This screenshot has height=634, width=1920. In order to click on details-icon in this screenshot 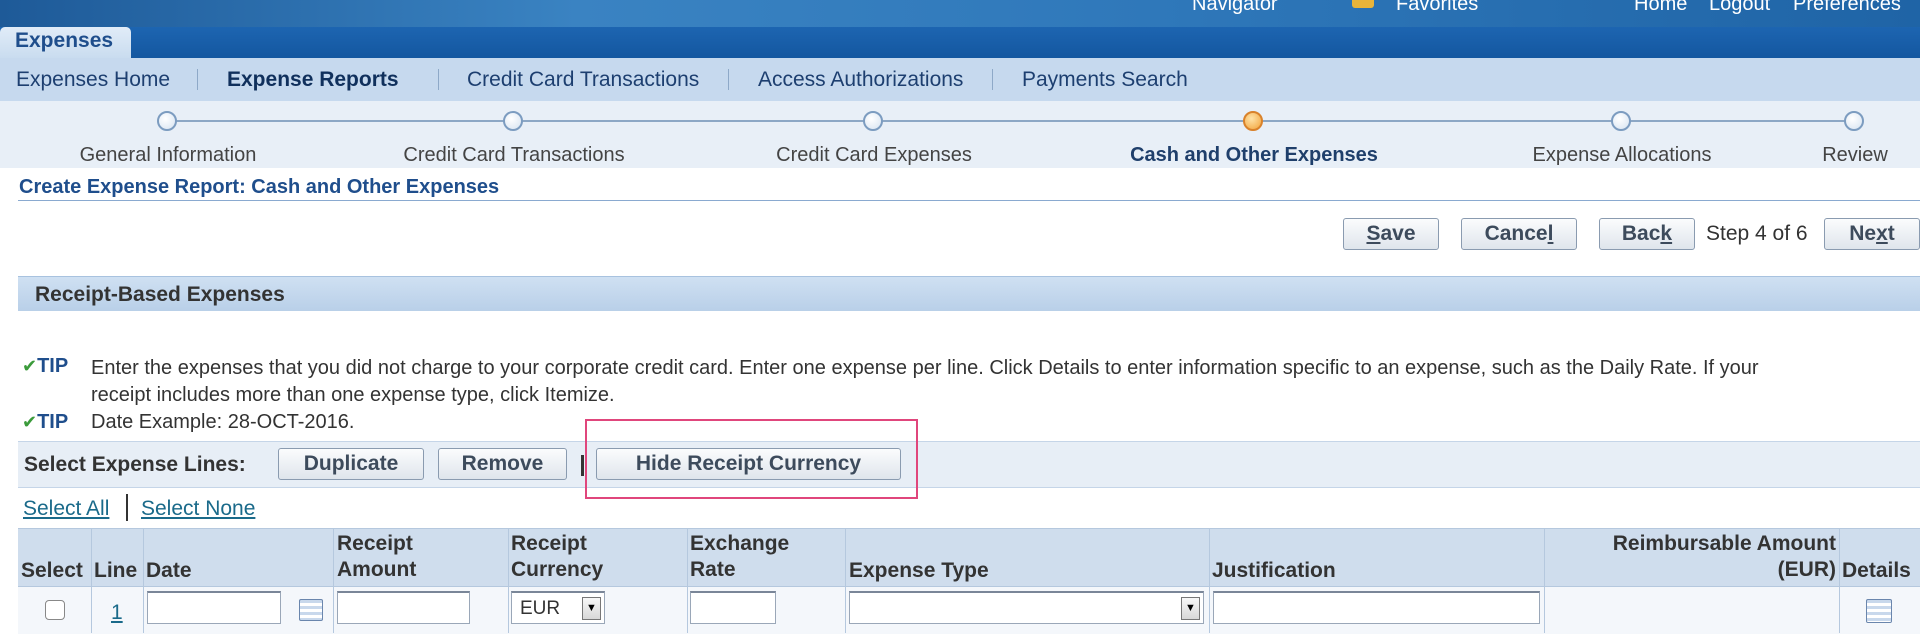, I will do `click(1879, 611)`.